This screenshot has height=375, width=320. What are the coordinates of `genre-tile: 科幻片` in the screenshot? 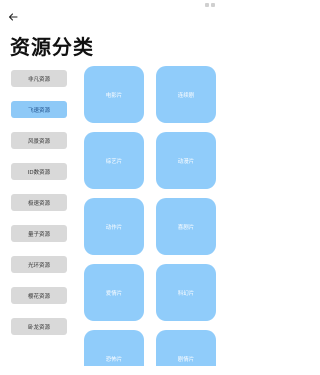 It's located at (186, 292).